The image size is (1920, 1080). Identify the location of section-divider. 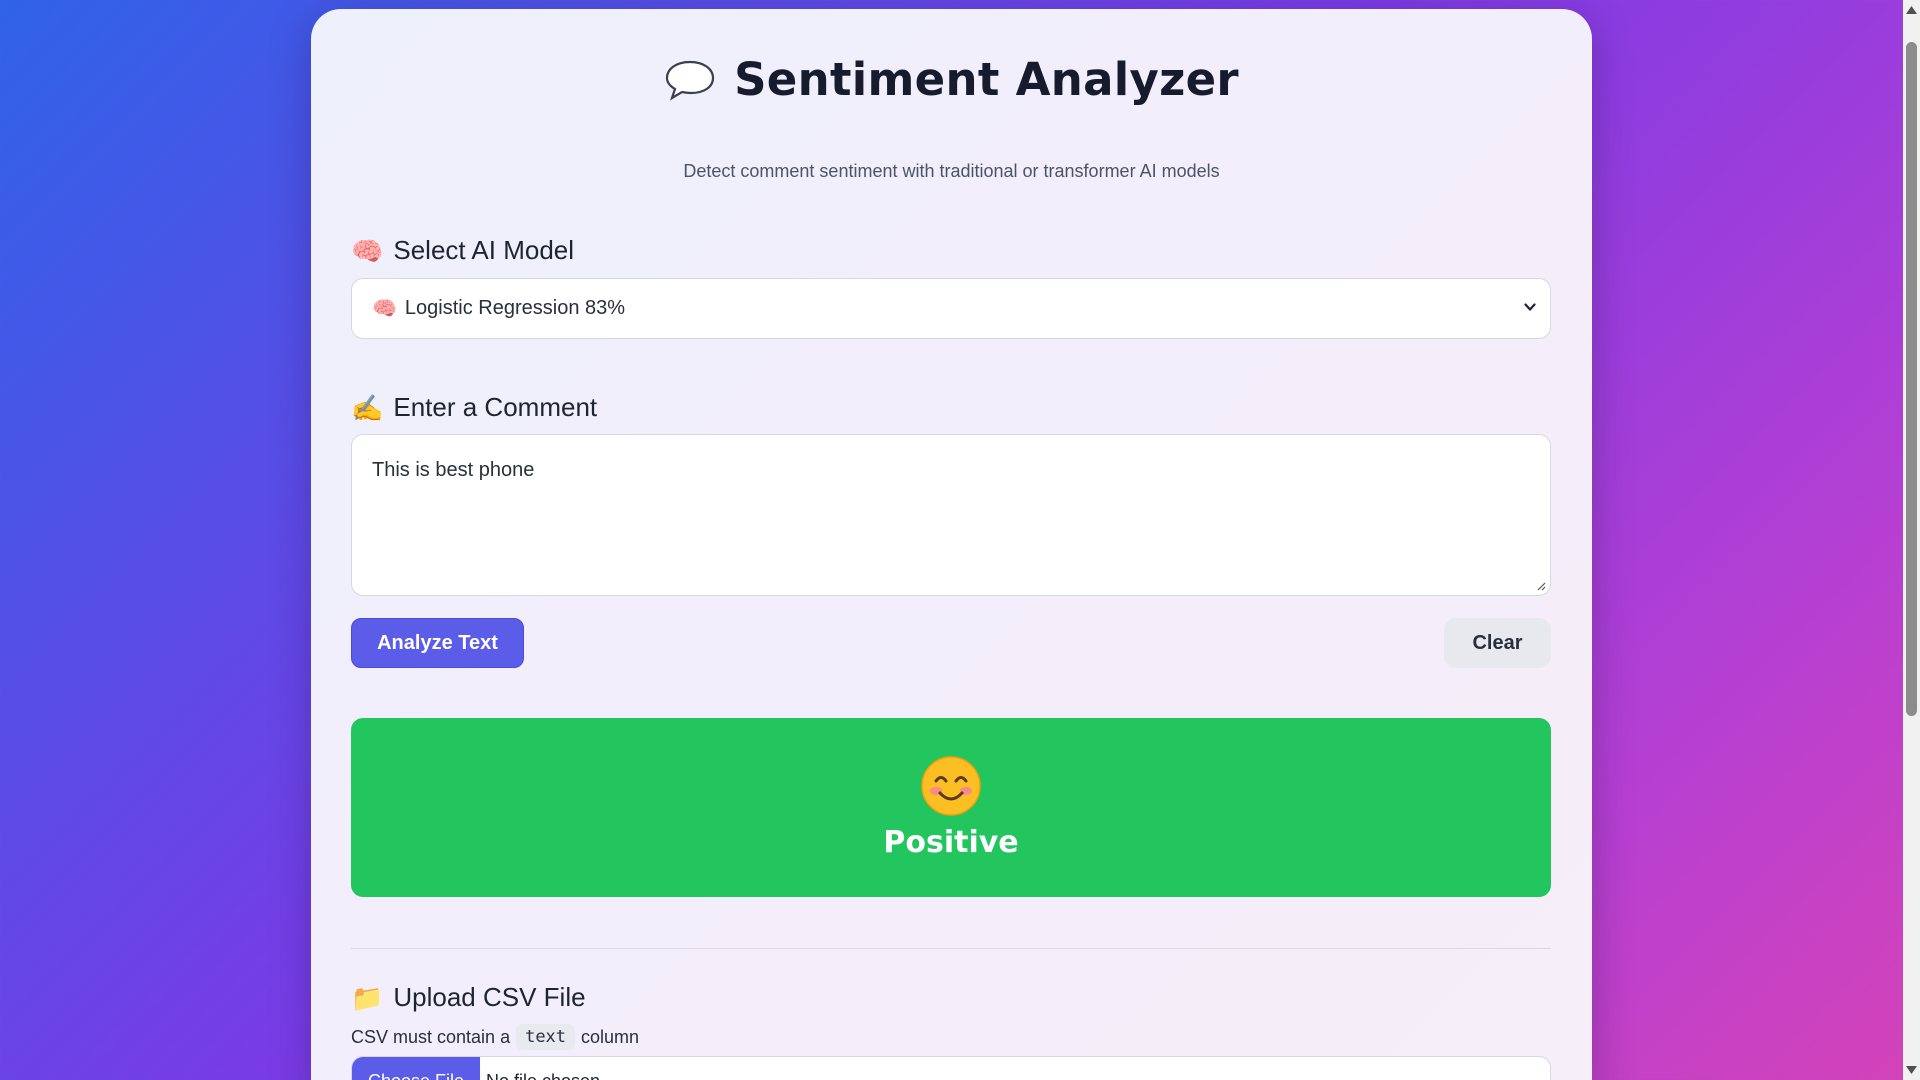
(951, 948).